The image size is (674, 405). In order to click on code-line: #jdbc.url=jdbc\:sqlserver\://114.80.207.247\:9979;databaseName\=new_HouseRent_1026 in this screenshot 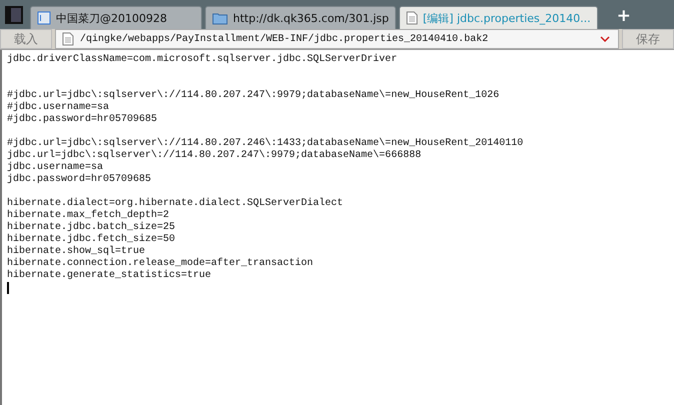, I will do `click(253, 96)`.